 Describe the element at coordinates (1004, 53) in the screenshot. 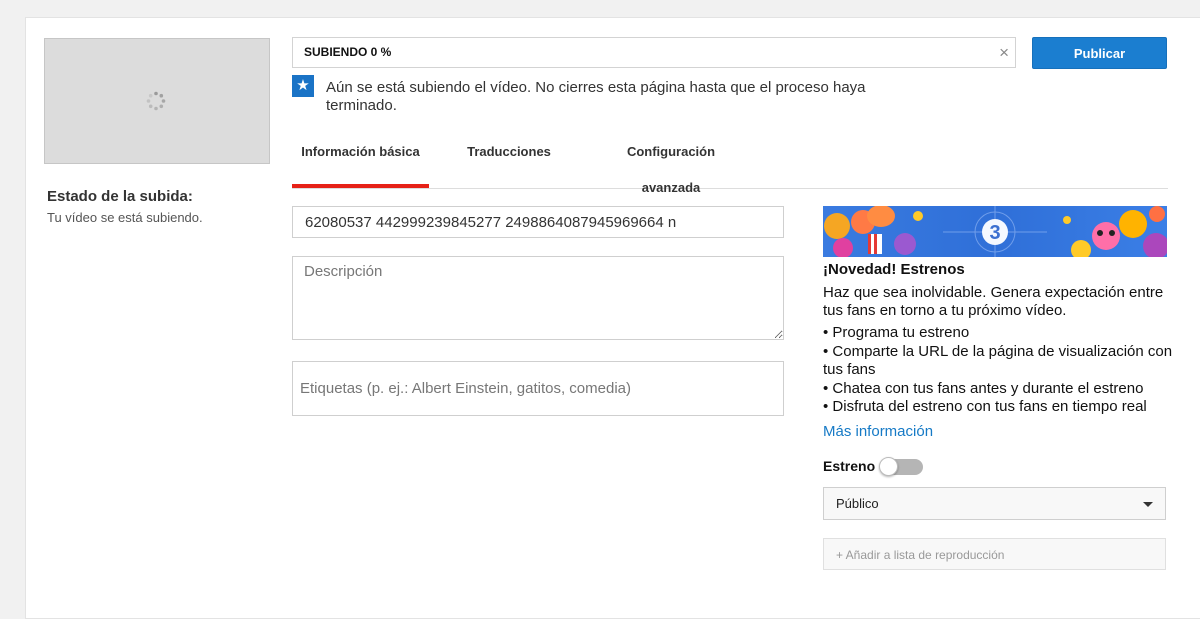

I see `cancel-upload-icon: ×` at that location.